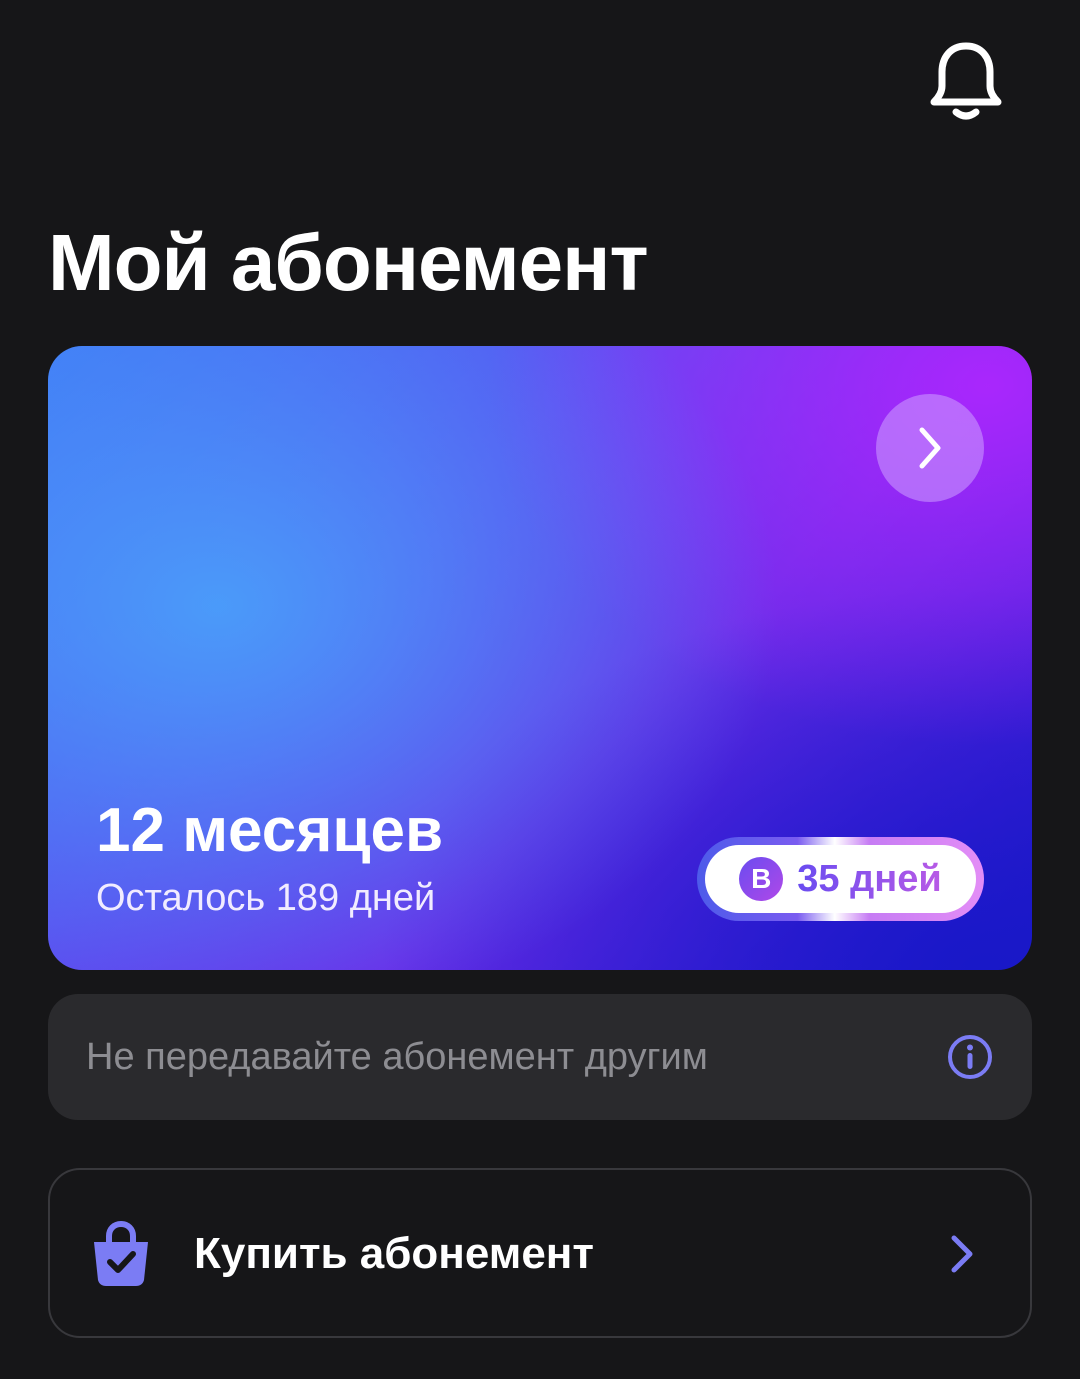  What do you see at coordinates (394, 1253) in the screenshot?
I see `buy-subscription-label: Купить абонемент` at bounding box center [394, 1253].